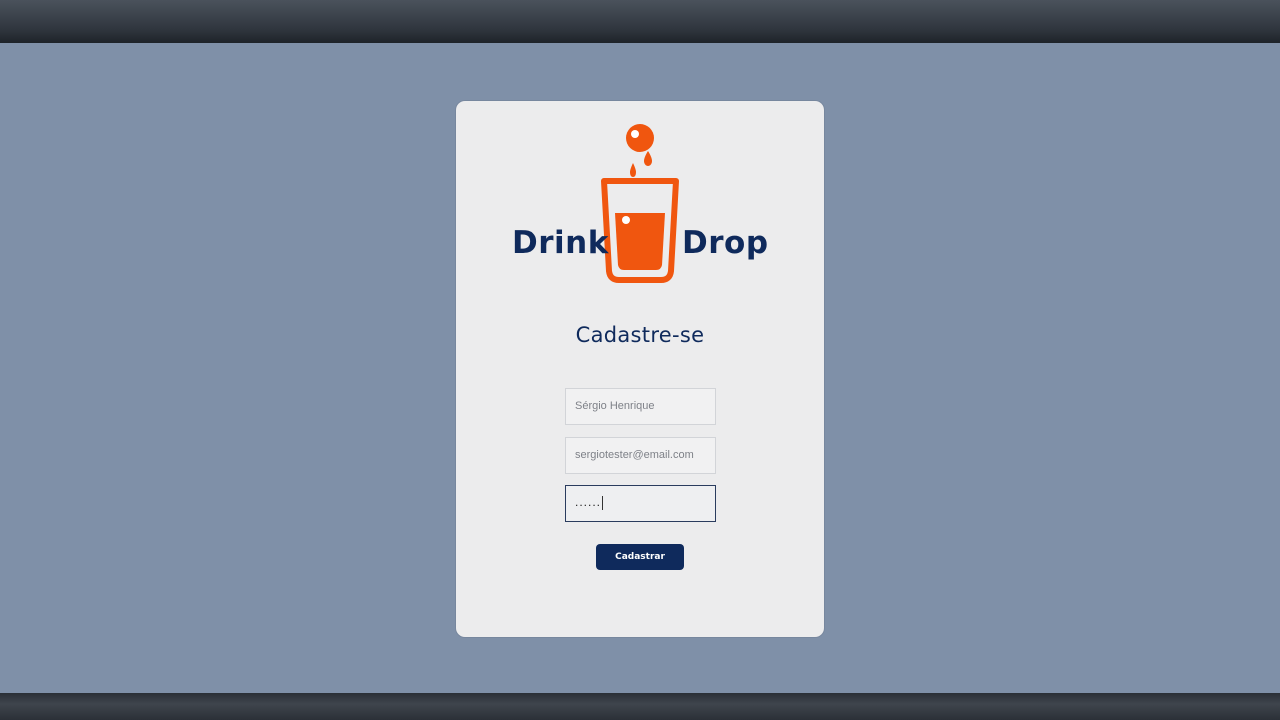 The height and width of the screenshot is (720, 1280). Describe the element at coordinates (560, 243) in the screenshot. I see `brand-word-left: Drink` at that location.